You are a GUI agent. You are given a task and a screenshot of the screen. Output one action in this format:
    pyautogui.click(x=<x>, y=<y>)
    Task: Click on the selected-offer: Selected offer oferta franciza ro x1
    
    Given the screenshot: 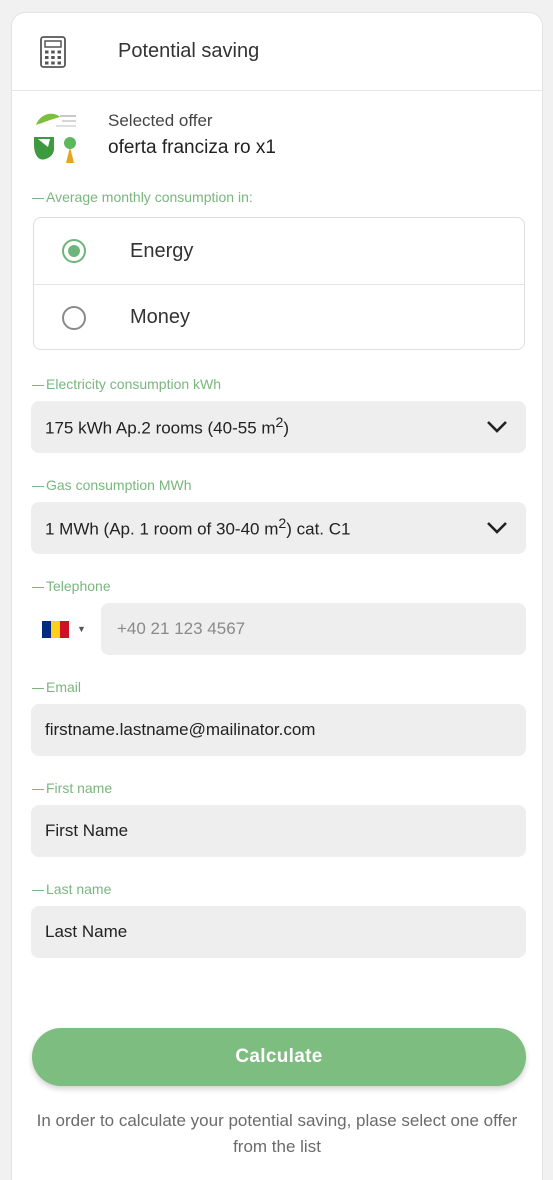 What is the action you would take?
    pyautogui.click(x=287, y=135)
    